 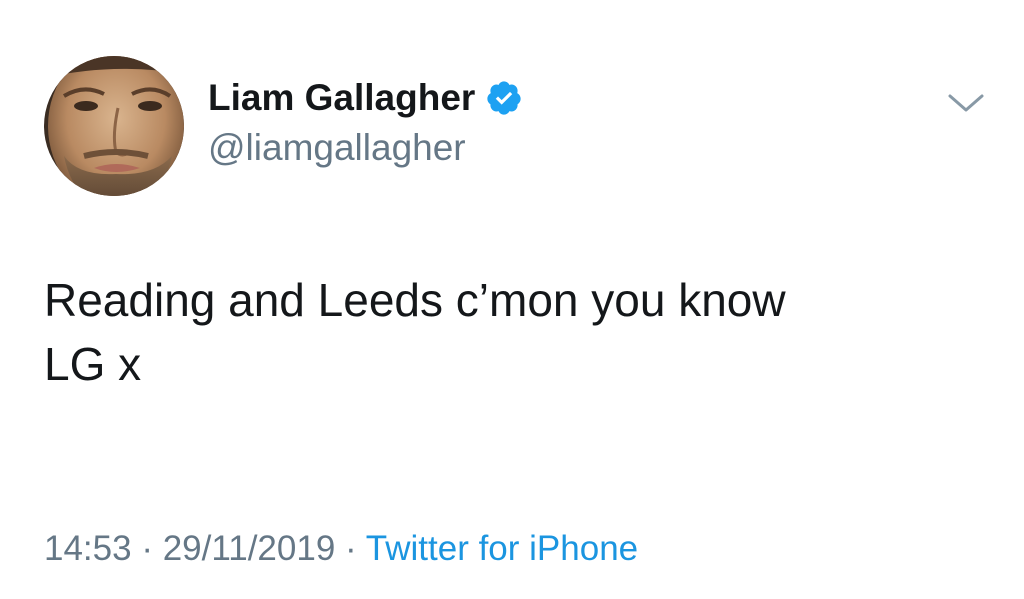 I want to click on user-handle: @liamgallagher, so click(x=337, y=148).